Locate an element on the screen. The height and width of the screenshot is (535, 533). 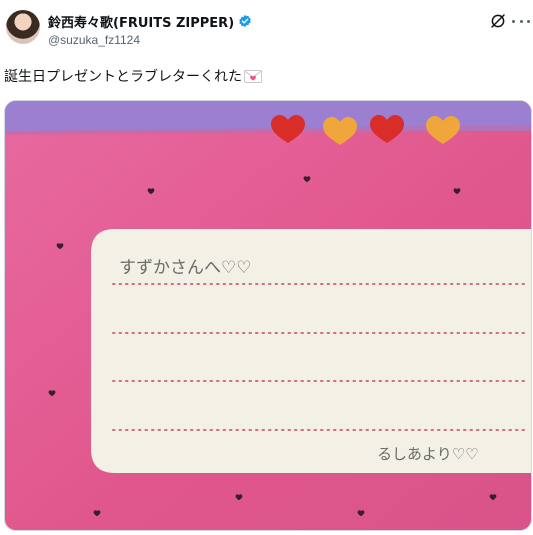
avatar is located at coordinates (23, 27).